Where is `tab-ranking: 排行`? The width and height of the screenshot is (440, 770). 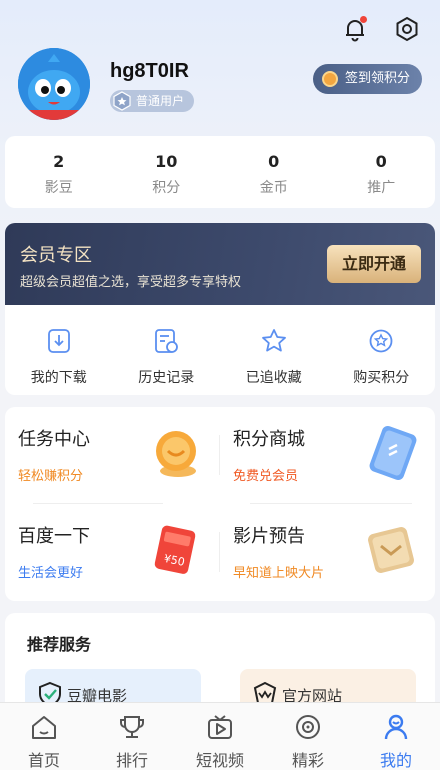 tab-ranking: 排行 is located at coordinates (132, 736).